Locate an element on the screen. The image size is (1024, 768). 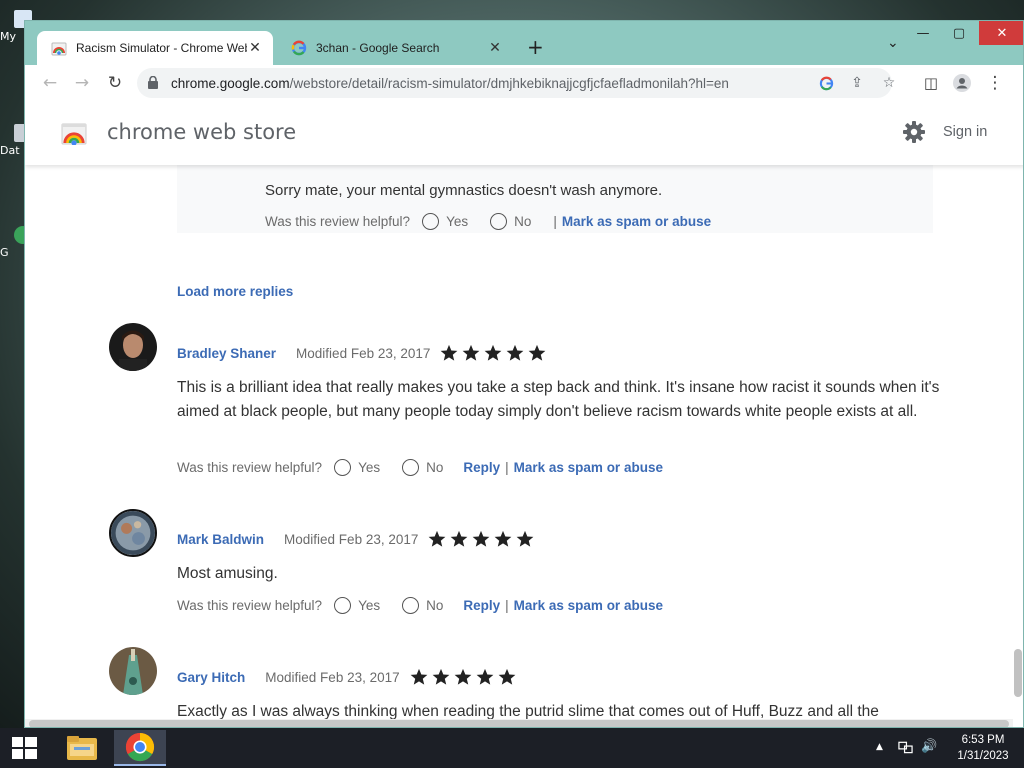
back-button: ← is located at coordinates (50, 83).